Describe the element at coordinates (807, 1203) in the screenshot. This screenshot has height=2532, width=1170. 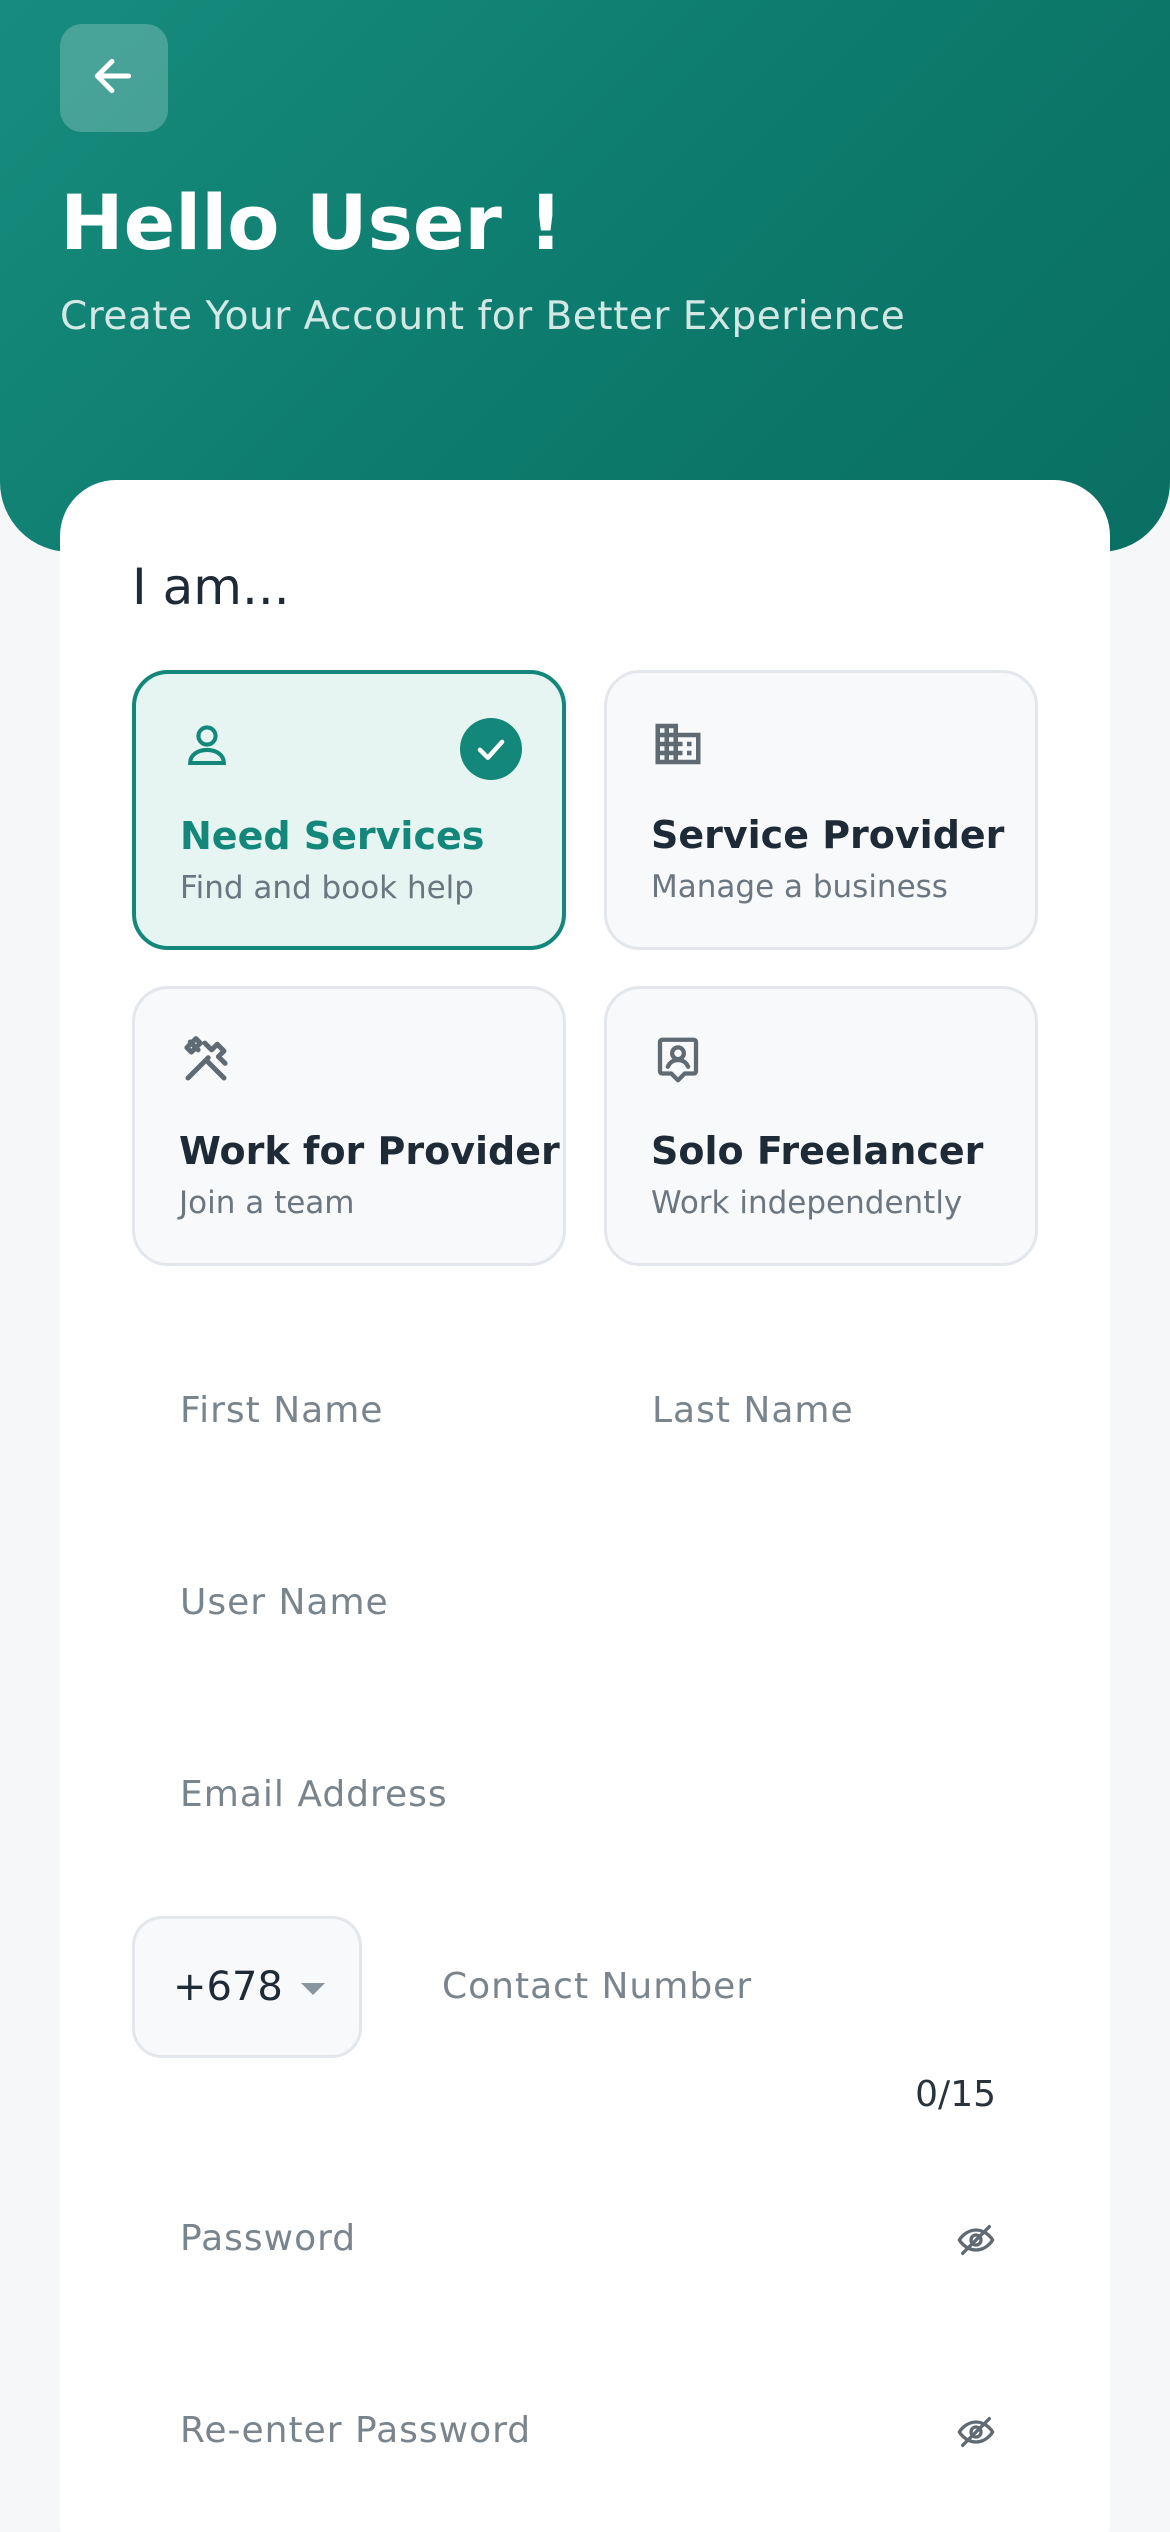
I see `role-description: Work independently` at that location.